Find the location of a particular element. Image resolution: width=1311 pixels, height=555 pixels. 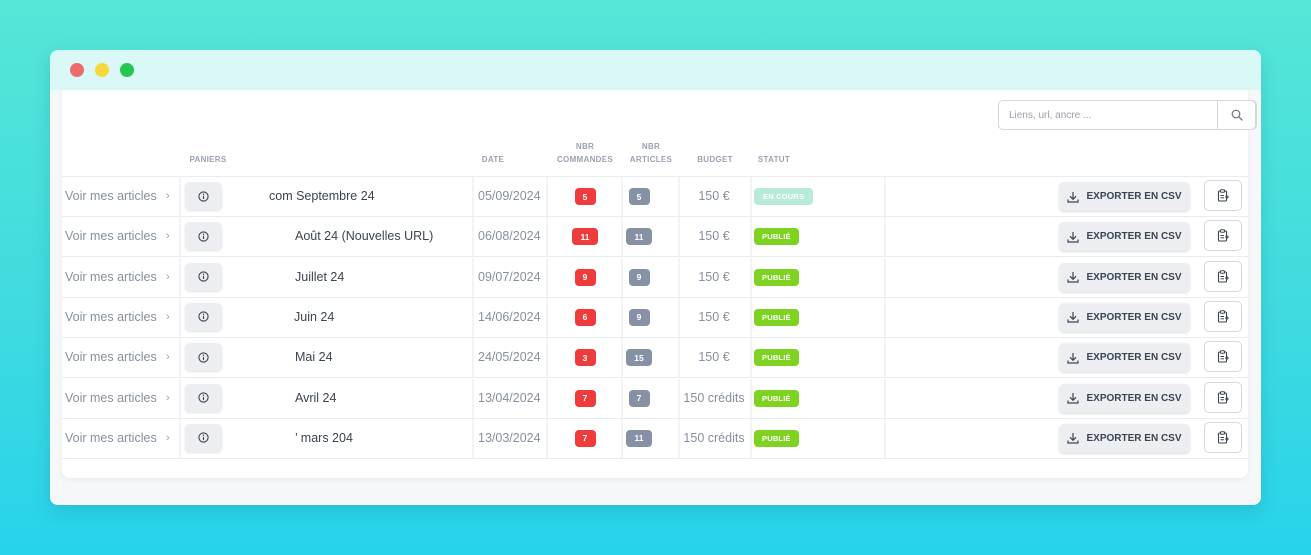

basket-name: Juillet 24 is located at coordinates (320, 276).